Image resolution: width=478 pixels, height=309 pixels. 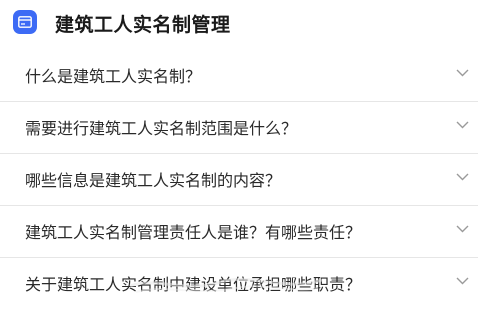 What do you see at coordinates (239, 23) in the screenshot?
I see `page-header: 建筑工人实名制管理` at bounding box center [239, 23].